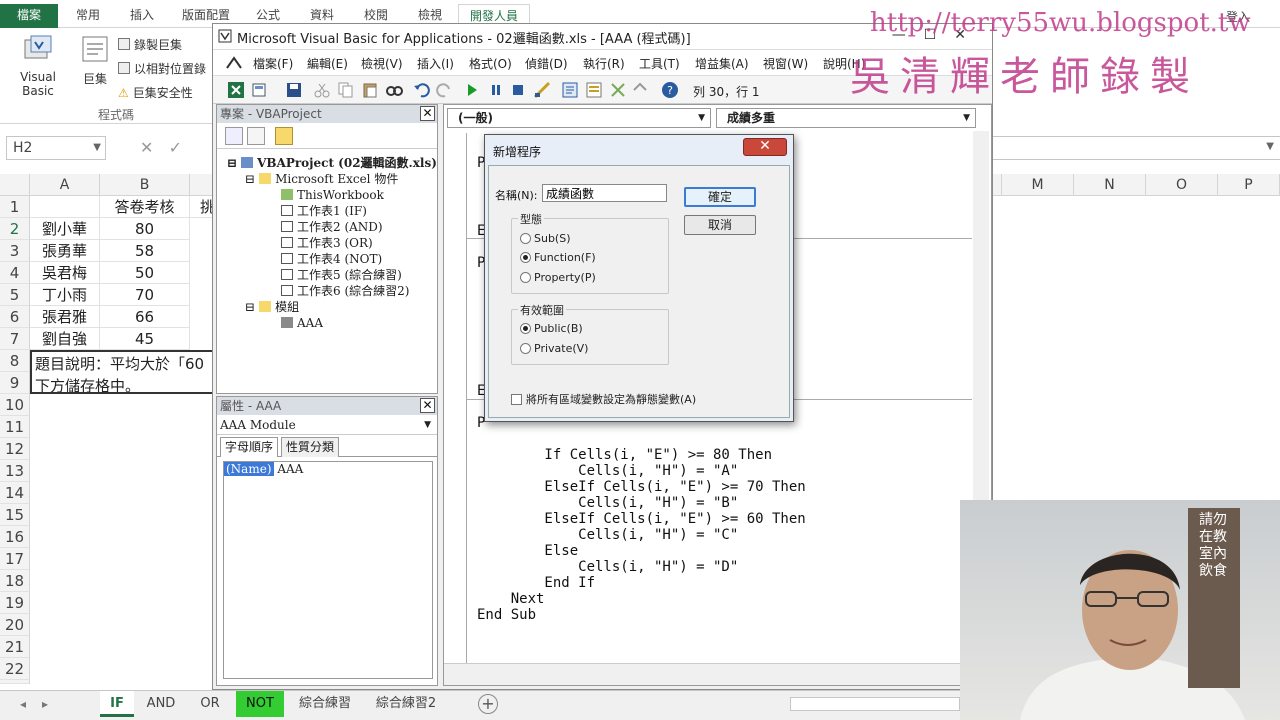  I want to click on check-icon: ✓, so click(175, 147).